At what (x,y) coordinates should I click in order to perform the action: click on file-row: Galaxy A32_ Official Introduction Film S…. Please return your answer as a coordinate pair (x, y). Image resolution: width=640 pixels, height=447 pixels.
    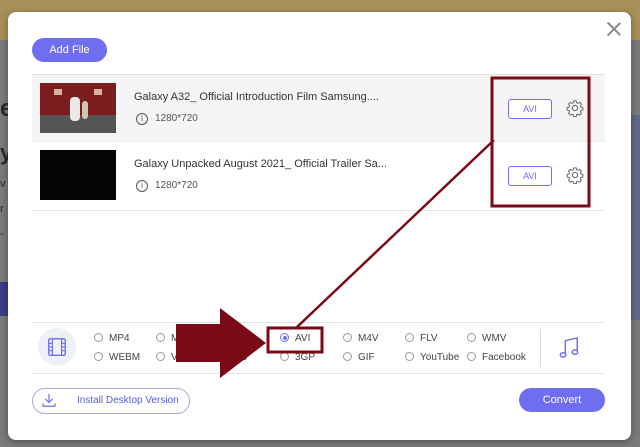
    Looking at the image, I should click on (318, 108).